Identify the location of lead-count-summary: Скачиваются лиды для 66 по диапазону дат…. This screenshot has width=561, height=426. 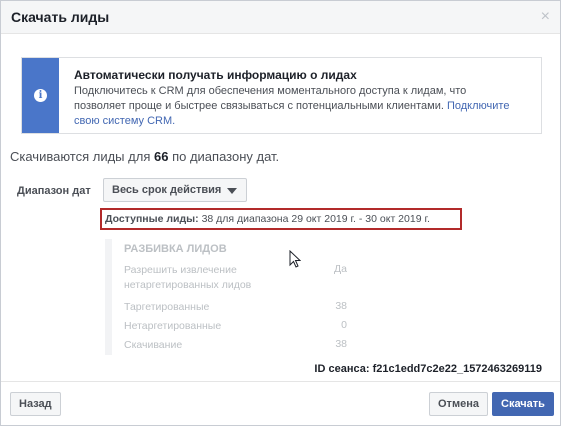
(144, 156).